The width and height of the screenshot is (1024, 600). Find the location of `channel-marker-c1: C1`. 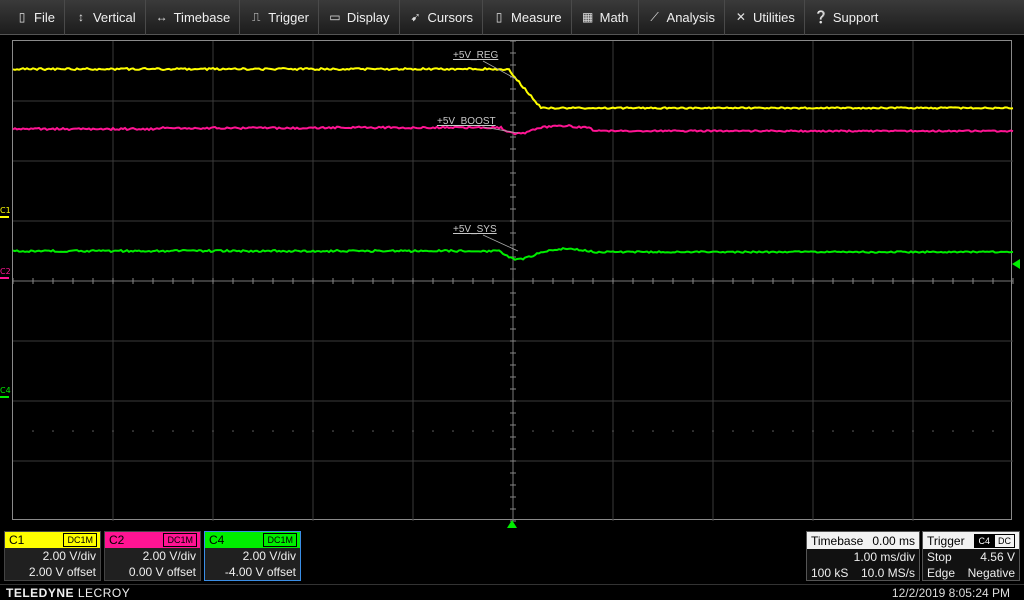

channel-marker-c1: C1 is located at coordinates (5, 210).